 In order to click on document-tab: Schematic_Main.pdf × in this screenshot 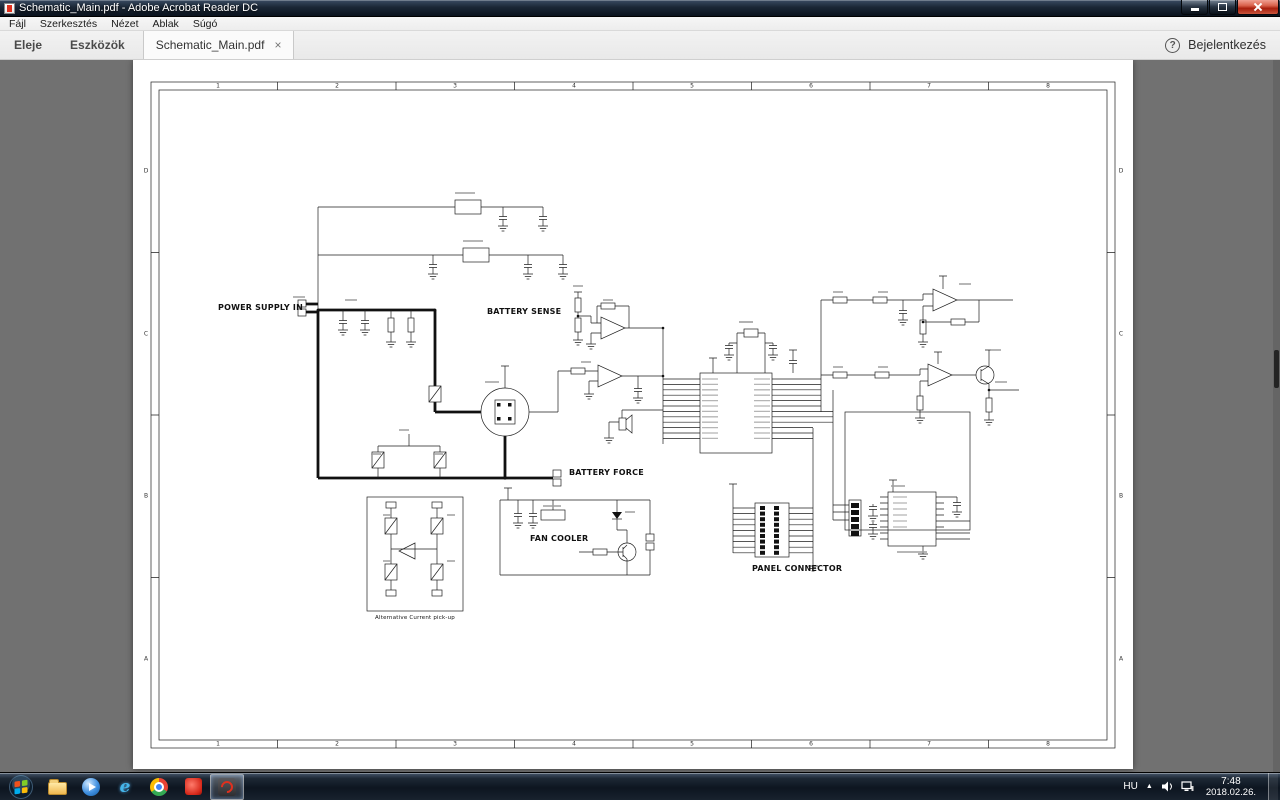, I will do `click(218, 45)`.